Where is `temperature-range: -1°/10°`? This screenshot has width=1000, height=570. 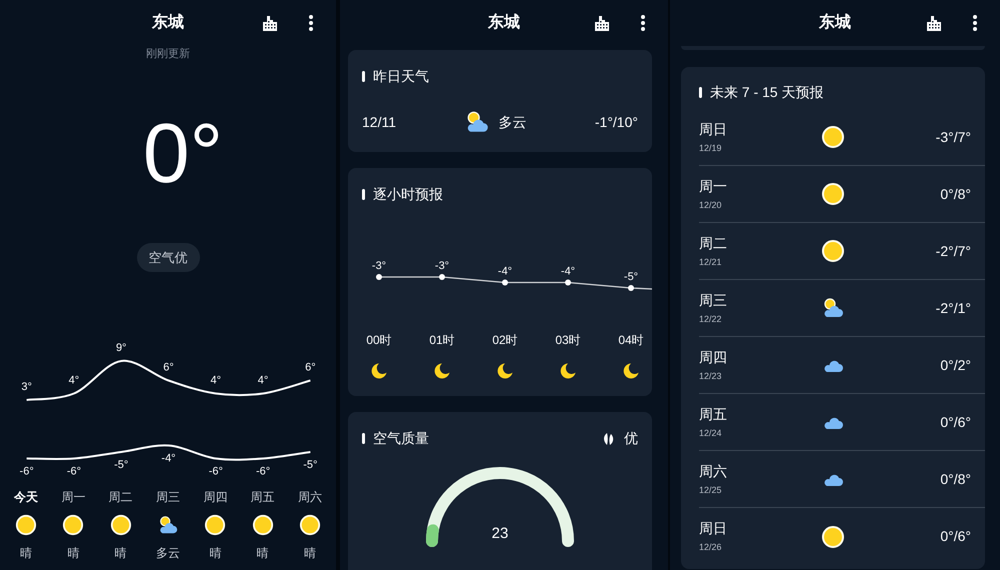
temperature-range: -1°/10° is located at coordinates (616, 122).